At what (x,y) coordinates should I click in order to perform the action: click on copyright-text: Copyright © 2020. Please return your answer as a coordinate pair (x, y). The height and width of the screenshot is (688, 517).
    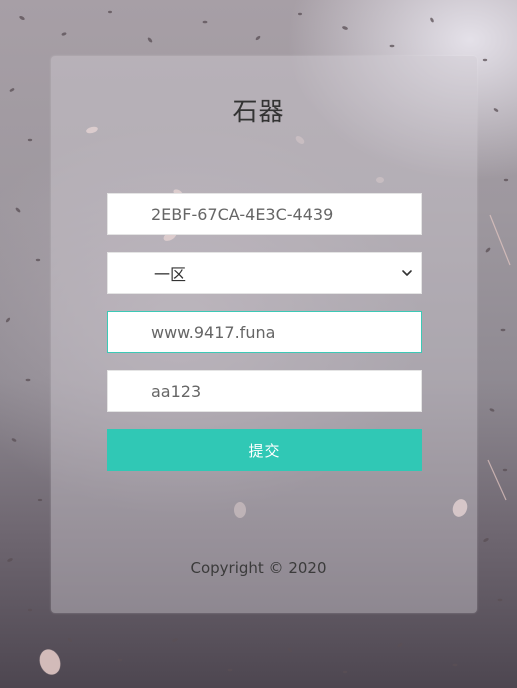
    Looking at the image, I should click on (258, 568).